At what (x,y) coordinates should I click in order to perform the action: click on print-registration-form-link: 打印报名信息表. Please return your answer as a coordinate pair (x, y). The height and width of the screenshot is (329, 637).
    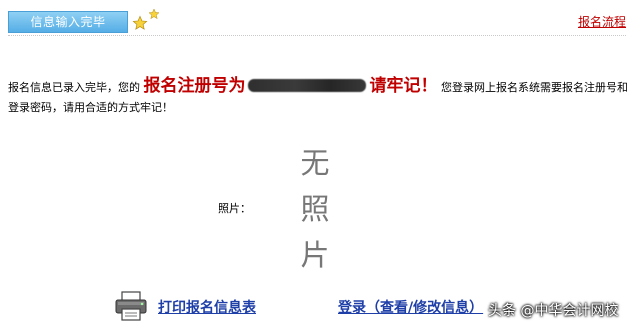
    Looking at the image, I should click on (207, 307).